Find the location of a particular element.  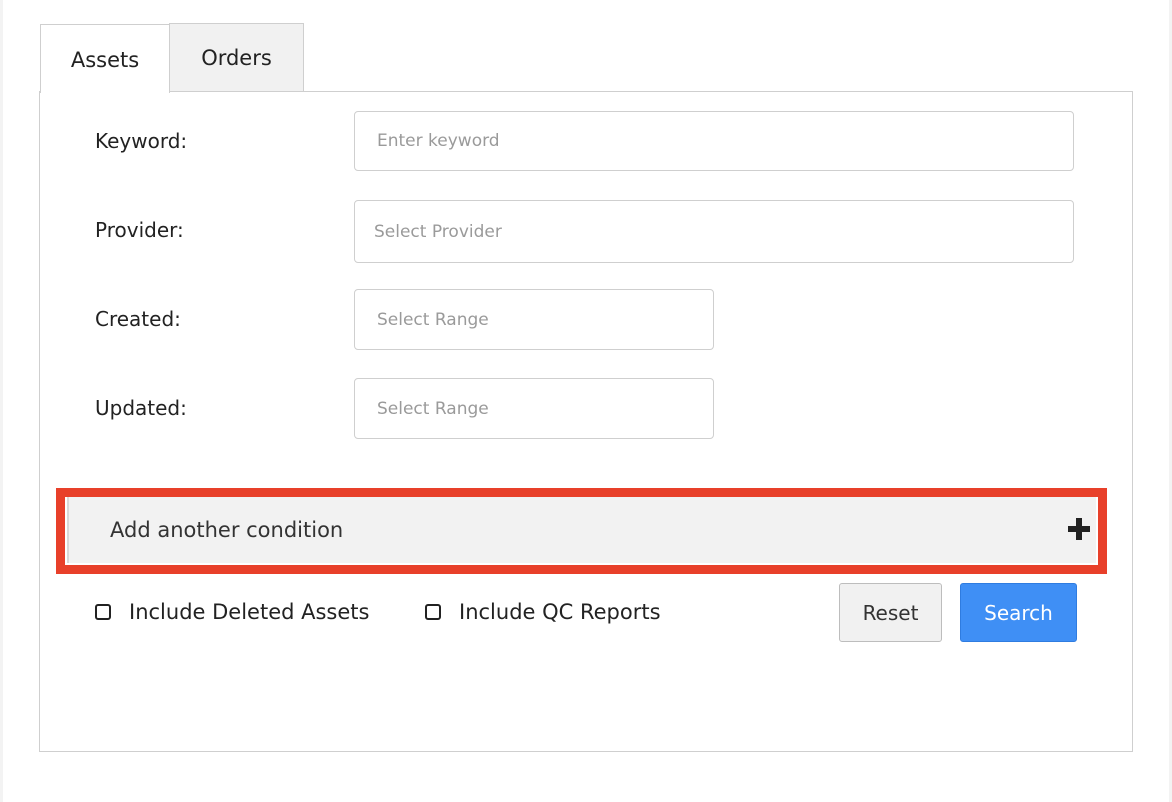

search-button: Search is located at coordinates (1018, 612).